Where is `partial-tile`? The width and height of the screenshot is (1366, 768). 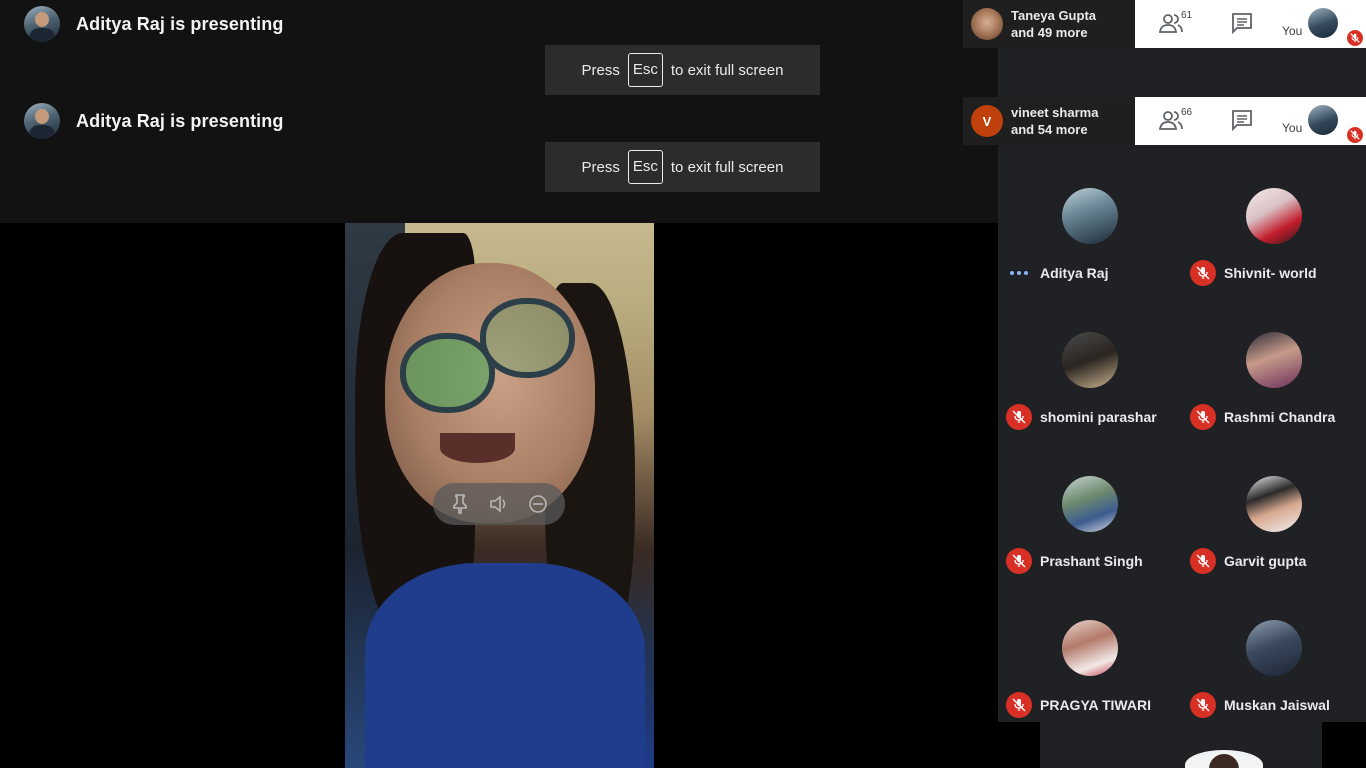
partial-tile is located at coordinates (1181, 745).